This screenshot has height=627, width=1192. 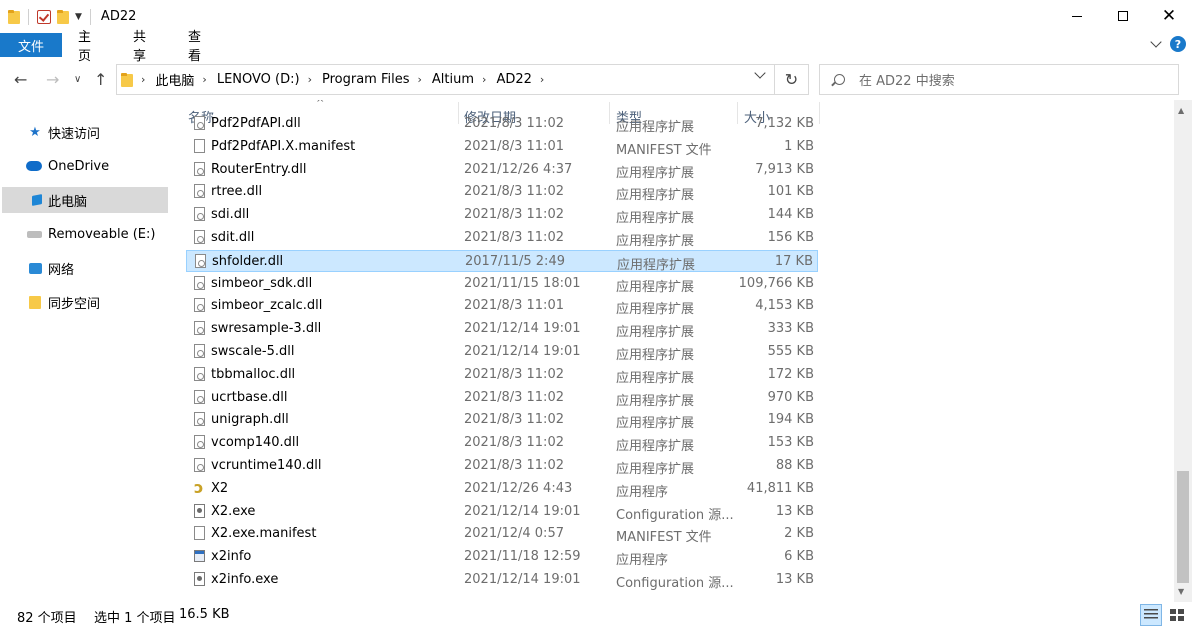 What do you see at coordinates (502, 192) in the screenshot?
I see `file-row: rtree.dll 2021/8/3 11:02 应用程序扩展 101 KB` at bounding box center [502, 192].